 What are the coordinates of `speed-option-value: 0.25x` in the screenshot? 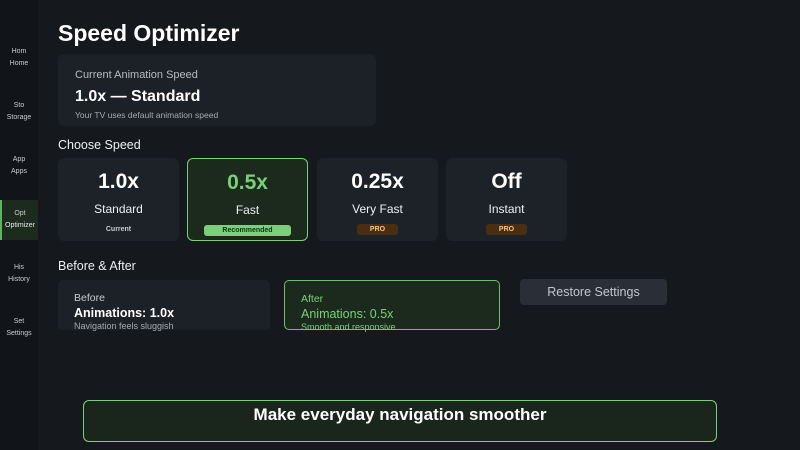 It's located at (377, 181).